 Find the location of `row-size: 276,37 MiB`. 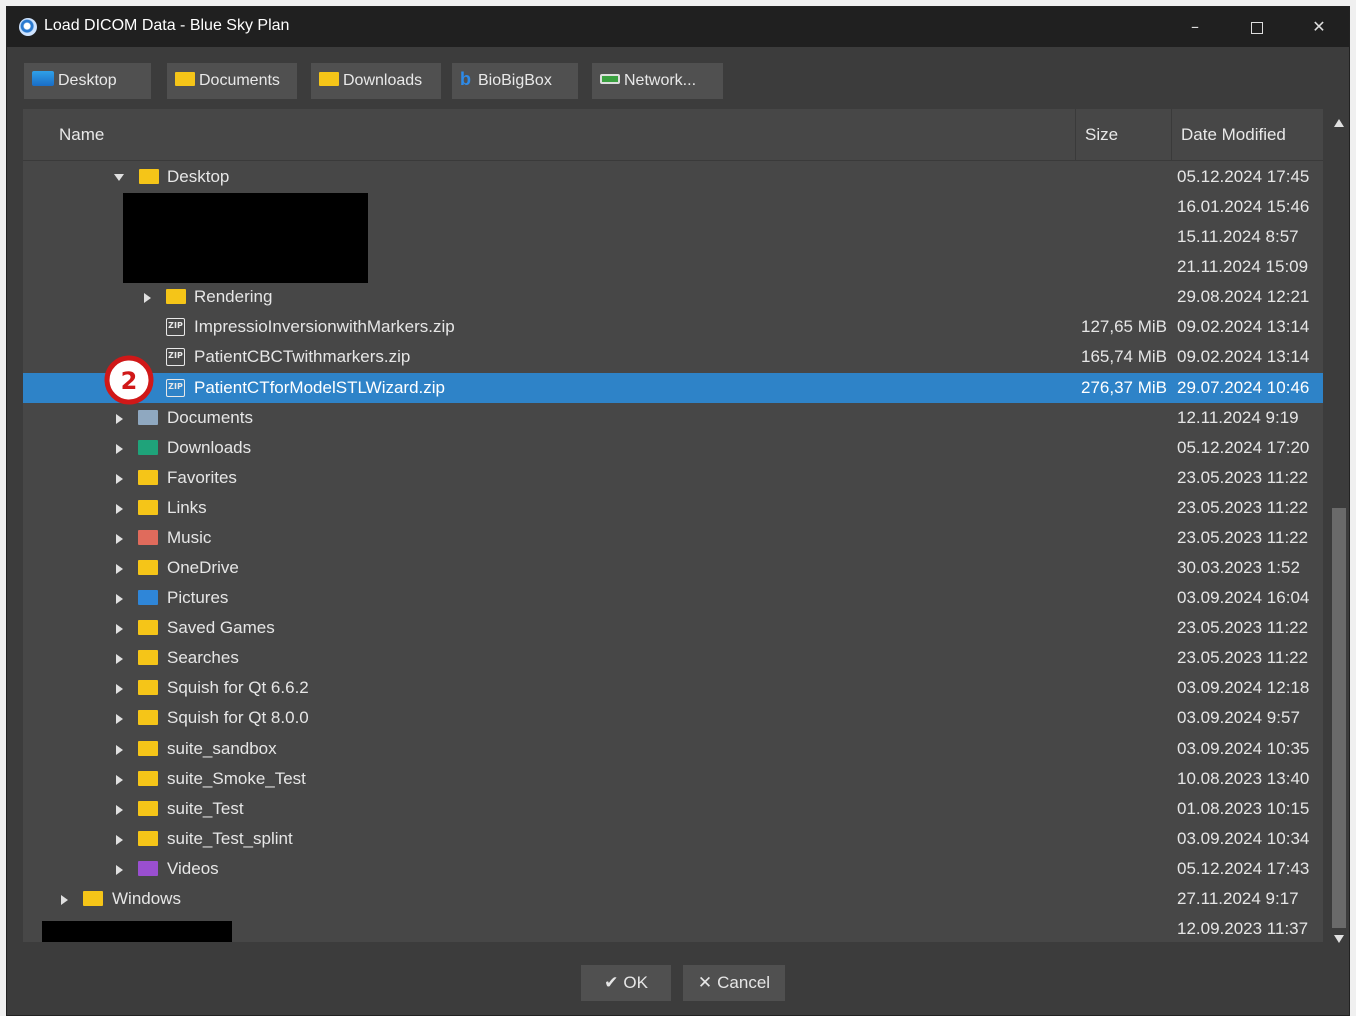

row-size: 276,37 MiB is located at coordinates (1124, 387).